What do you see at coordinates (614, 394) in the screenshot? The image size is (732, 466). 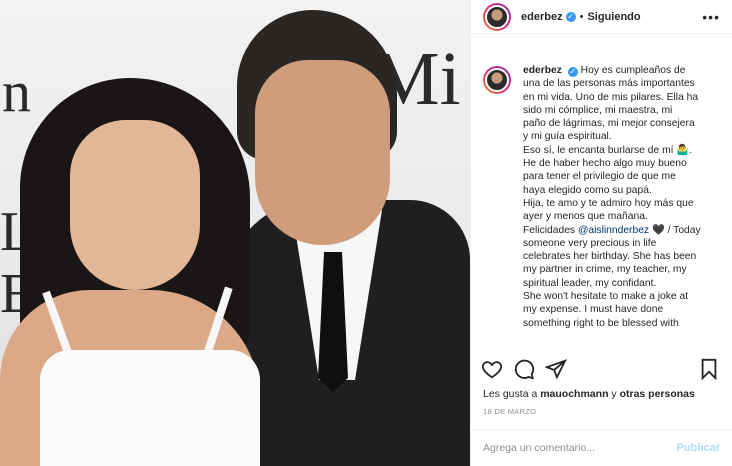 I see `likes-conjunction: y` at bounding box center [614, 394].